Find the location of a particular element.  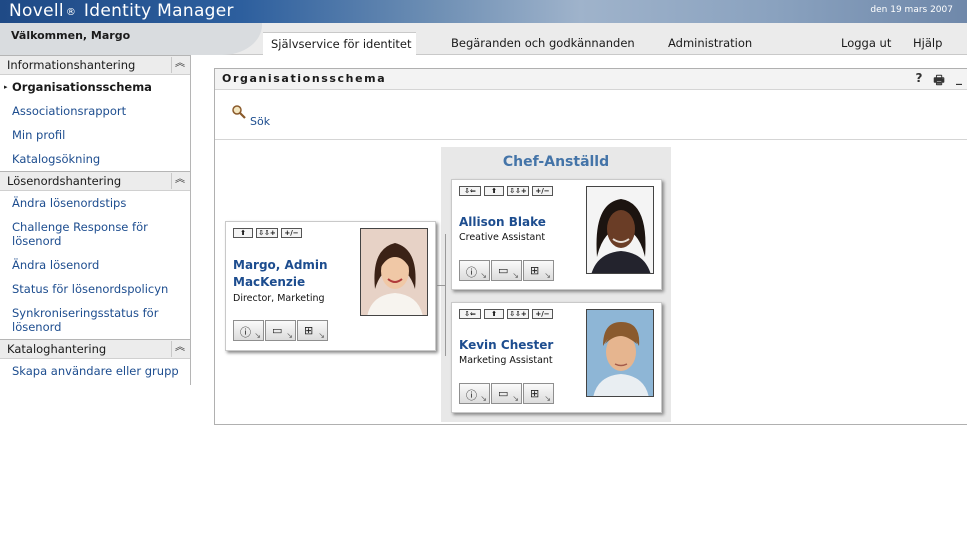

tab-self-service: Självservice för identitet is located at coordinates (339, 43).